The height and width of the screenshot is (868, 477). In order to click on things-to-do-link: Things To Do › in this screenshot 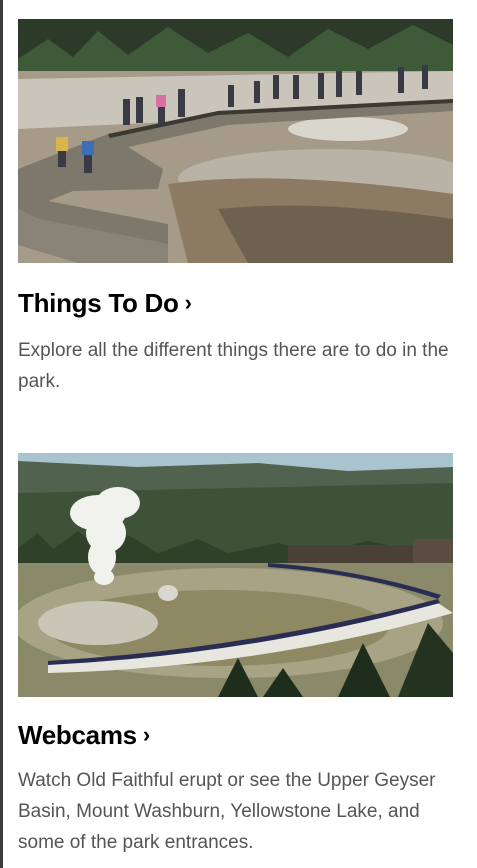, I will do `click(235, 303)`.